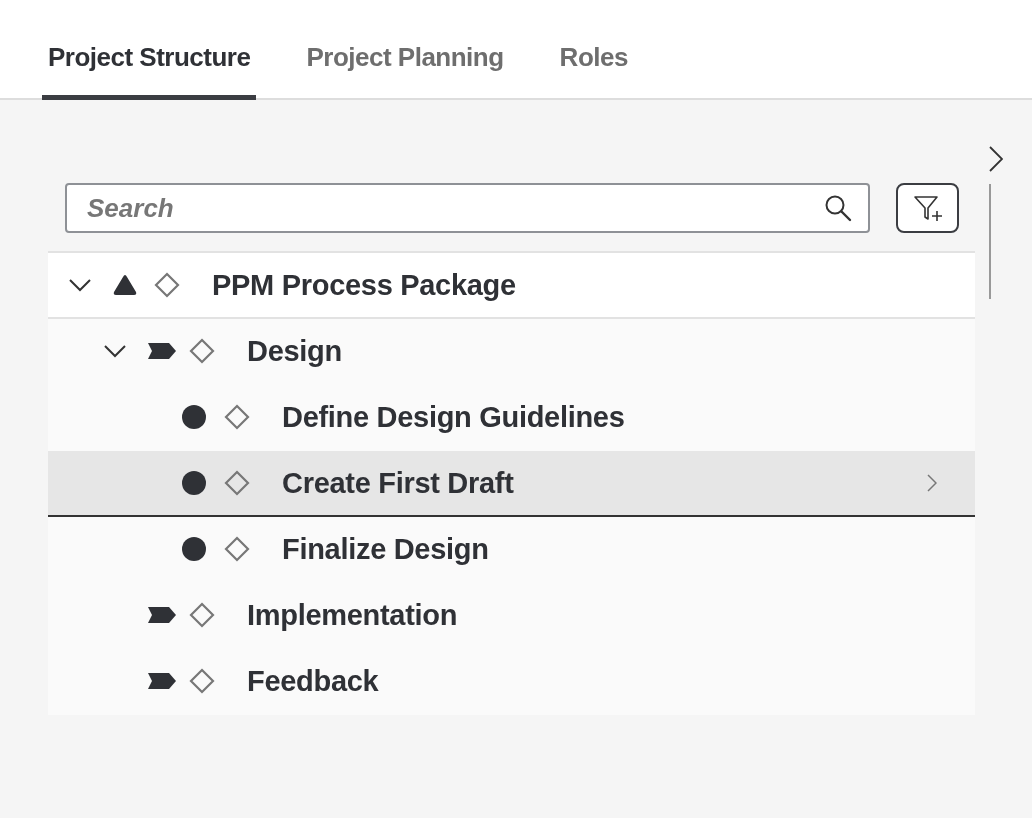 The image size is (1032, 818). Describe the element at coordinates (125, 285) in the screenshot. I see `triangle-icon` at that location.